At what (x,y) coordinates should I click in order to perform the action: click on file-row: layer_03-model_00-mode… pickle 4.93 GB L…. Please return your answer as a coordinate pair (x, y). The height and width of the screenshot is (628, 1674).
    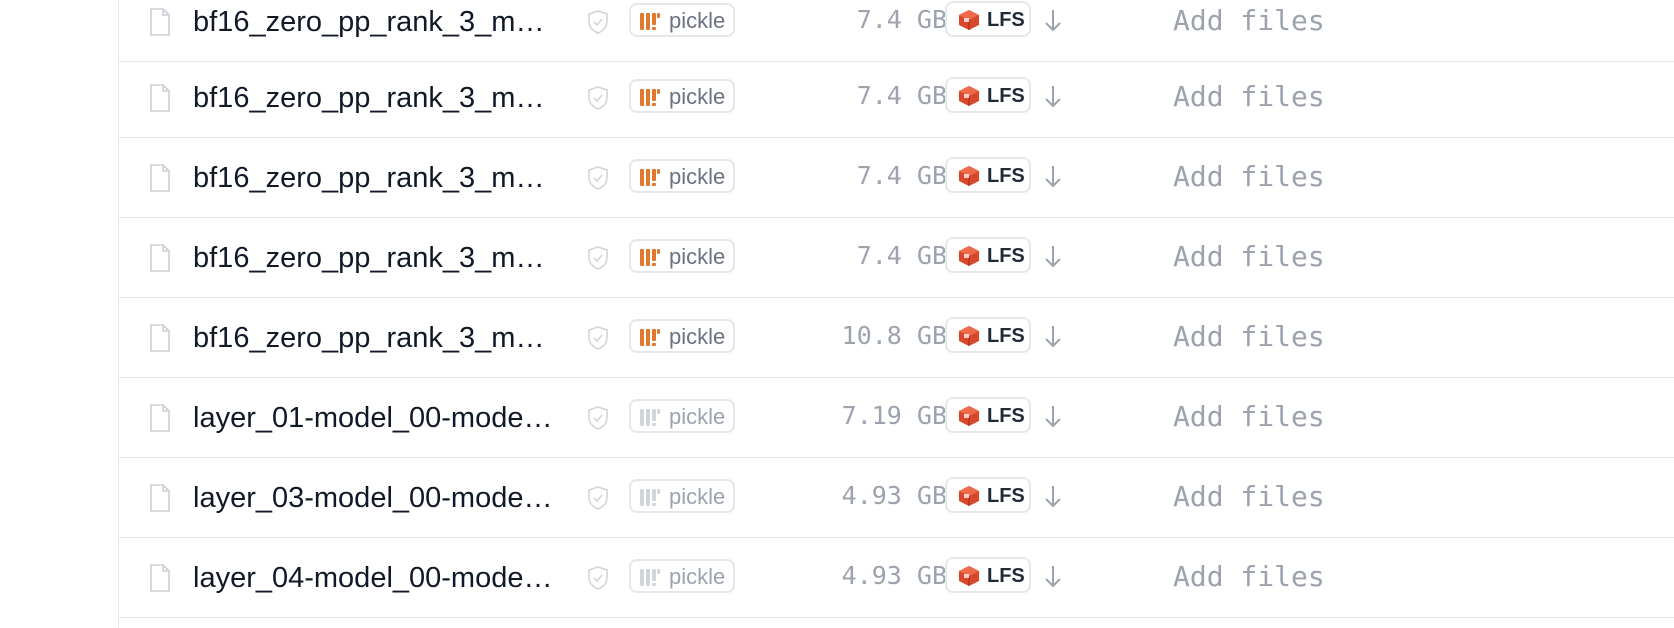
    Looking at the image, I should click on (896, 498).